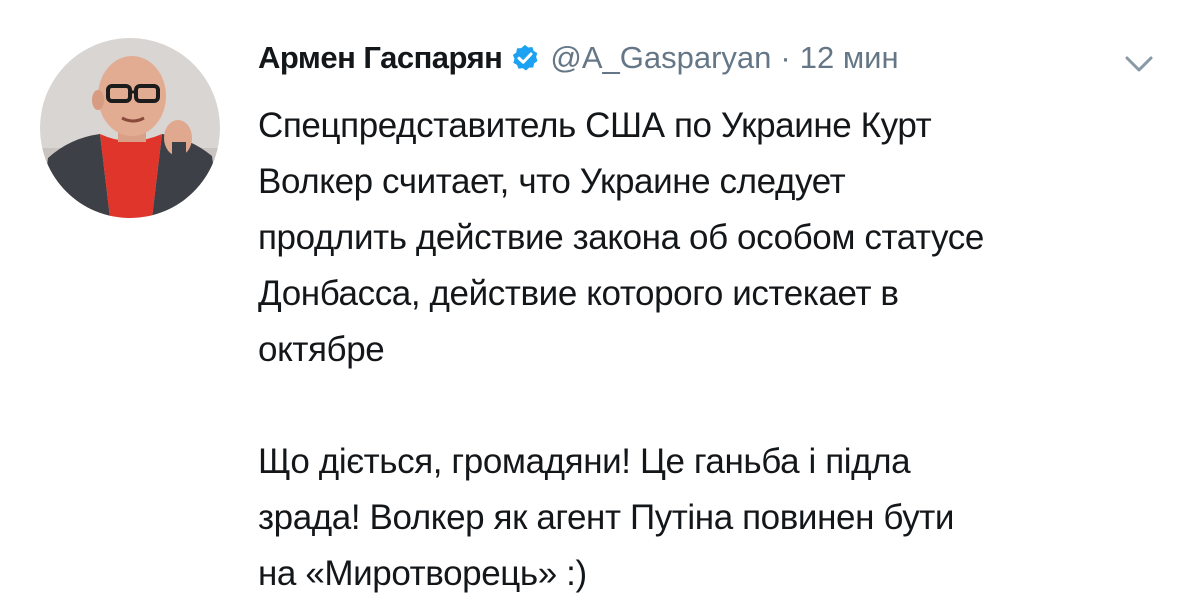  I want to click on tweet-timestamp: 12 мин, so click(849, 58).